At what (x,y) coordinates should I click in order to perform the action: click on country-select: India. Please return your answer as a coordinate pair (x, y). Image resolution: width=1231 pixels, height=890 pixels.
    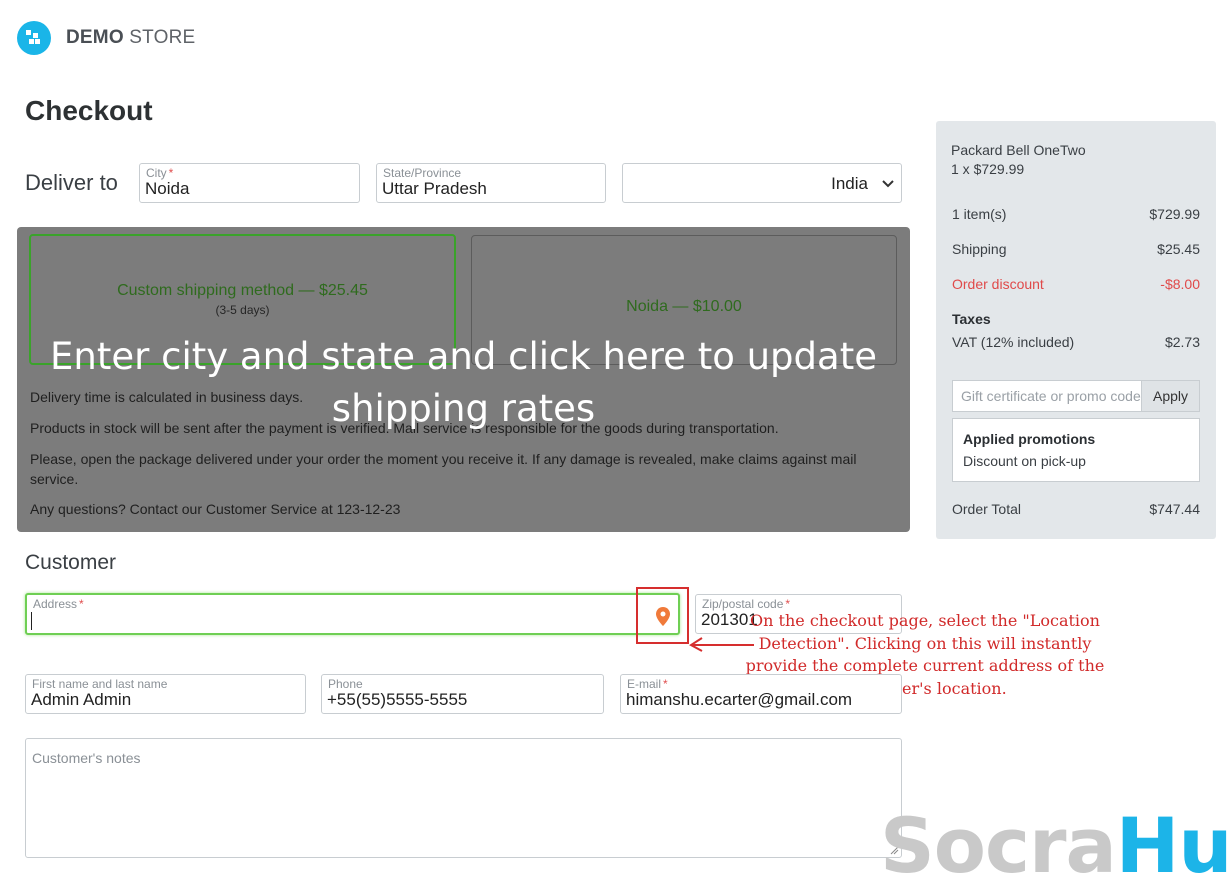
    Looking at the image, I should click on (762, 183).